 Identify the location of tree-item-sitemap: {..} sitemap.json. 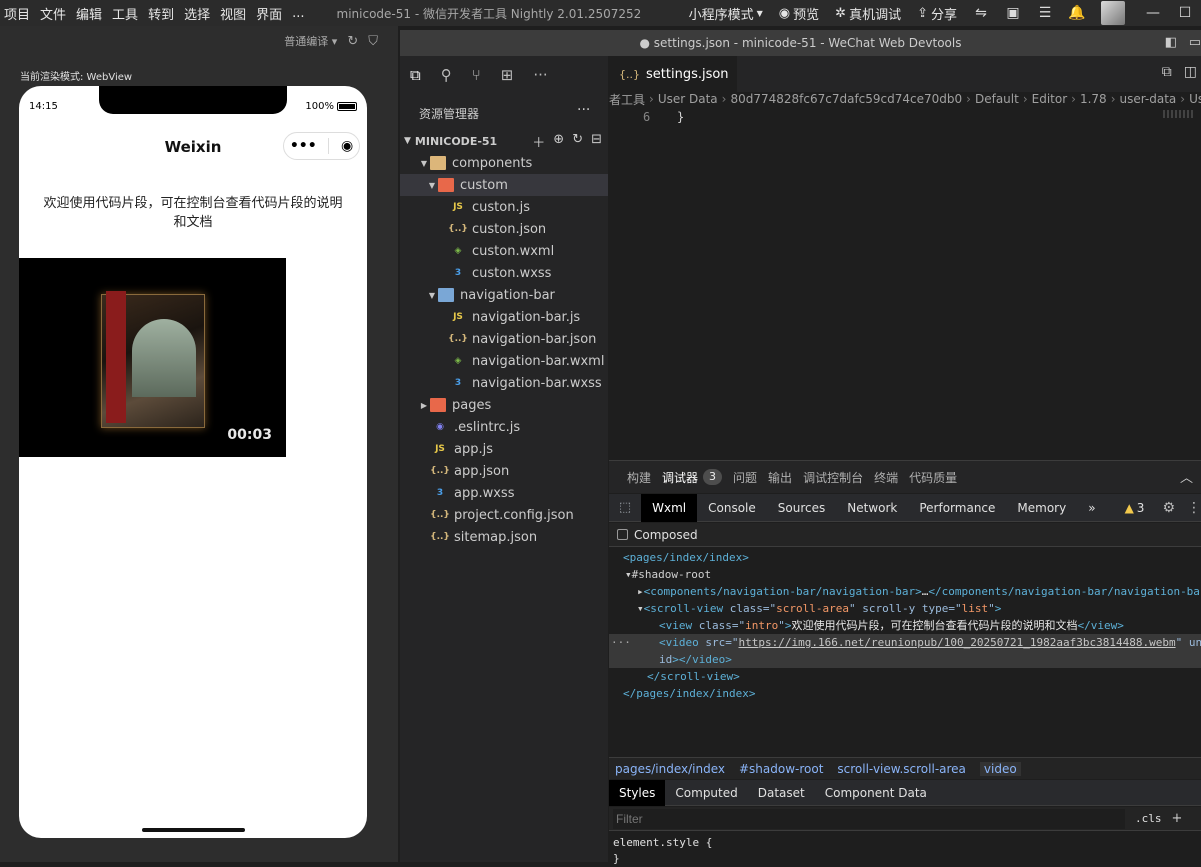
(504, 537).